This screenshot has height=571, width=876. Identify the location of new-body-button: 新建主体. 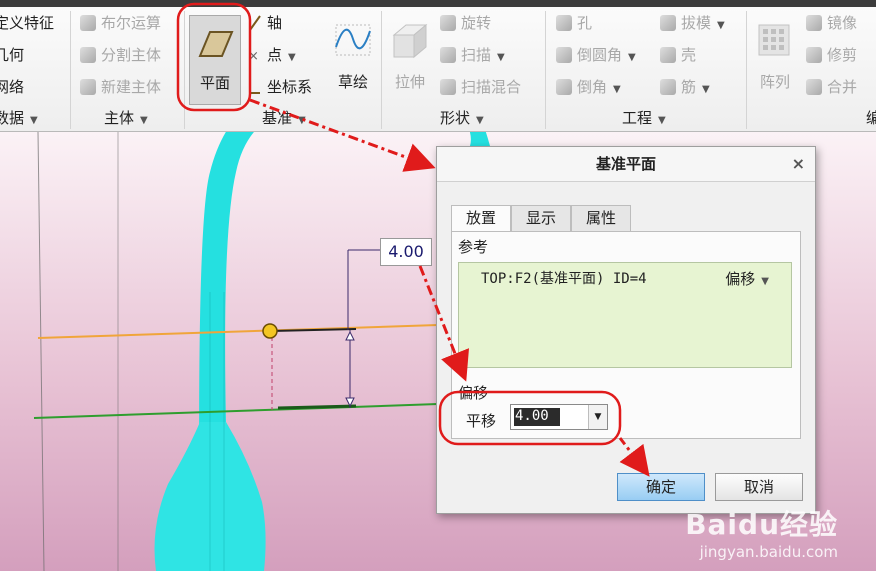
(120, 87).